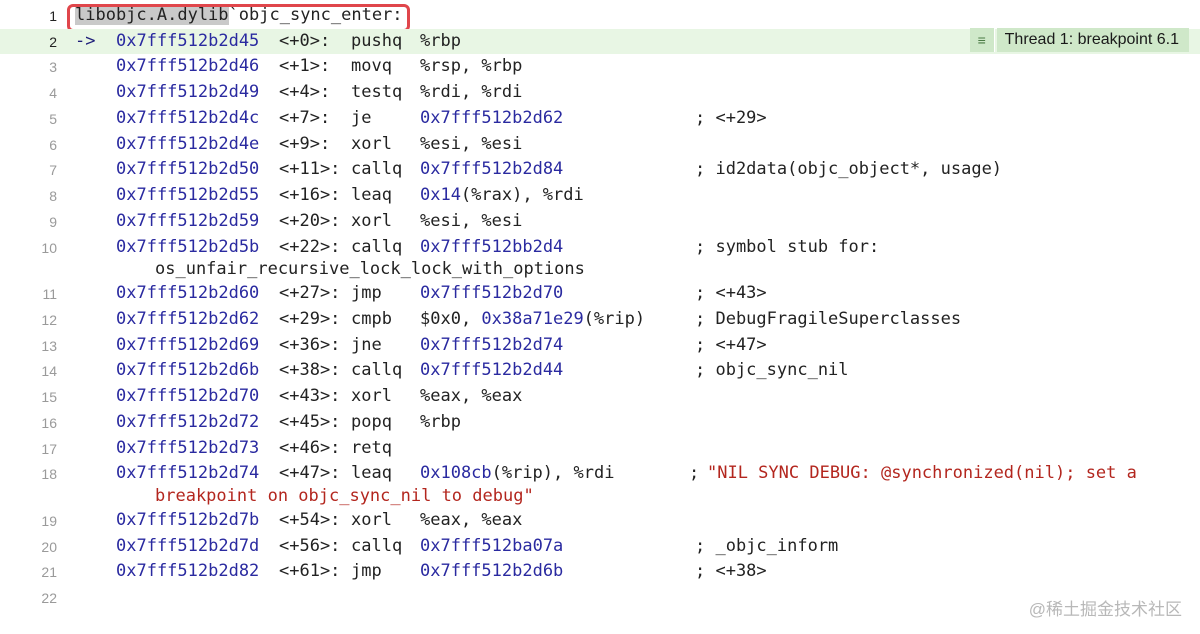 The image size is (1200, 634). Describe the element at coordinates (344, 496) in the screenshot. I see `comment-string: breakpoint on objc_sync_nil to debug"` at that location.